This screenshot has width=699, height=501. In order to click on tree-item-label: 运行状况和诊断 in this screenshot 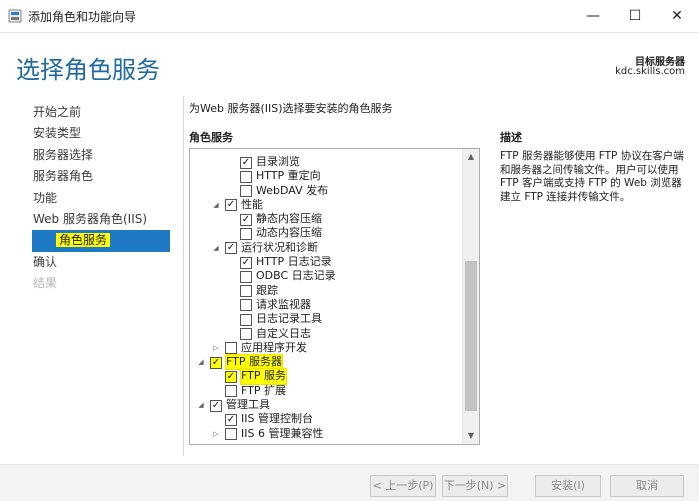, I will do `click(279, 247)`.